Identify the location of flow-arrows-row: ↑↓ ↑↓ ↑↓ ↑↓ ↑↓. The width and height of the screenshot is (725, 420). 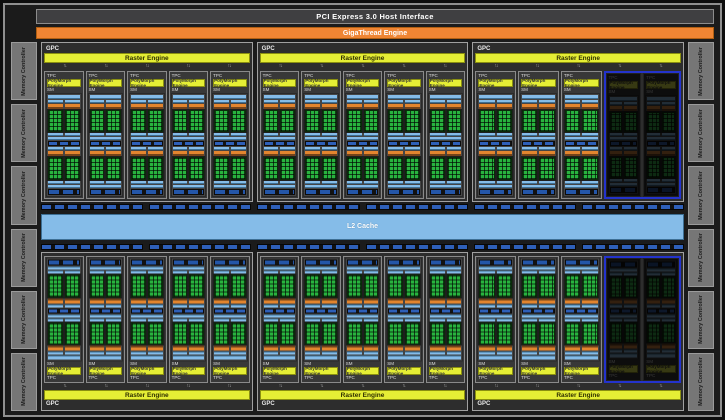
(147, 66).